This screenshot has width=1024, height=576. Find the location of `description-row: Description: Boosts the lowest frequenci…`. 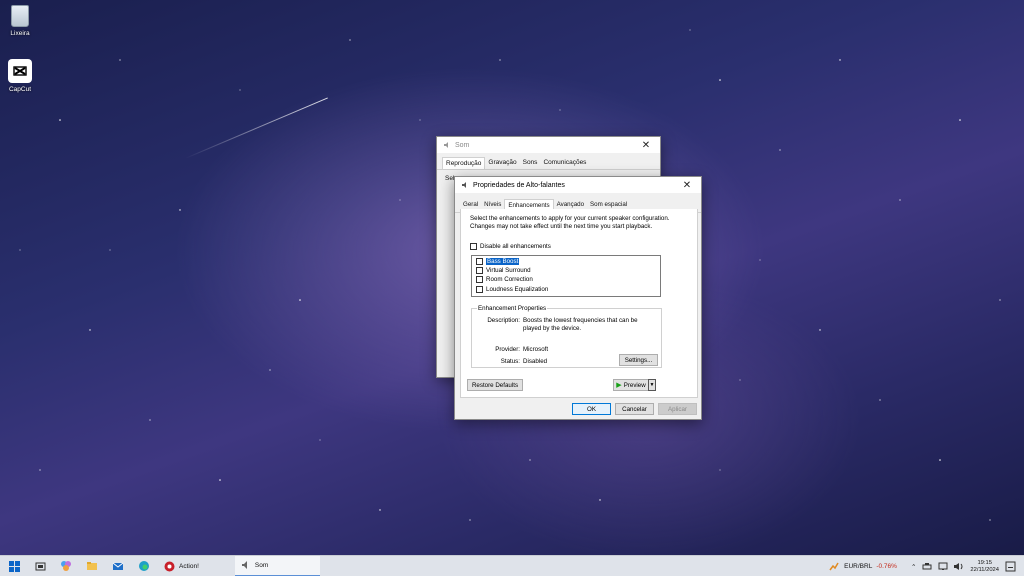

description-row: Description: Boosts the lowest frequenci… is located at coordinates (563, 325).